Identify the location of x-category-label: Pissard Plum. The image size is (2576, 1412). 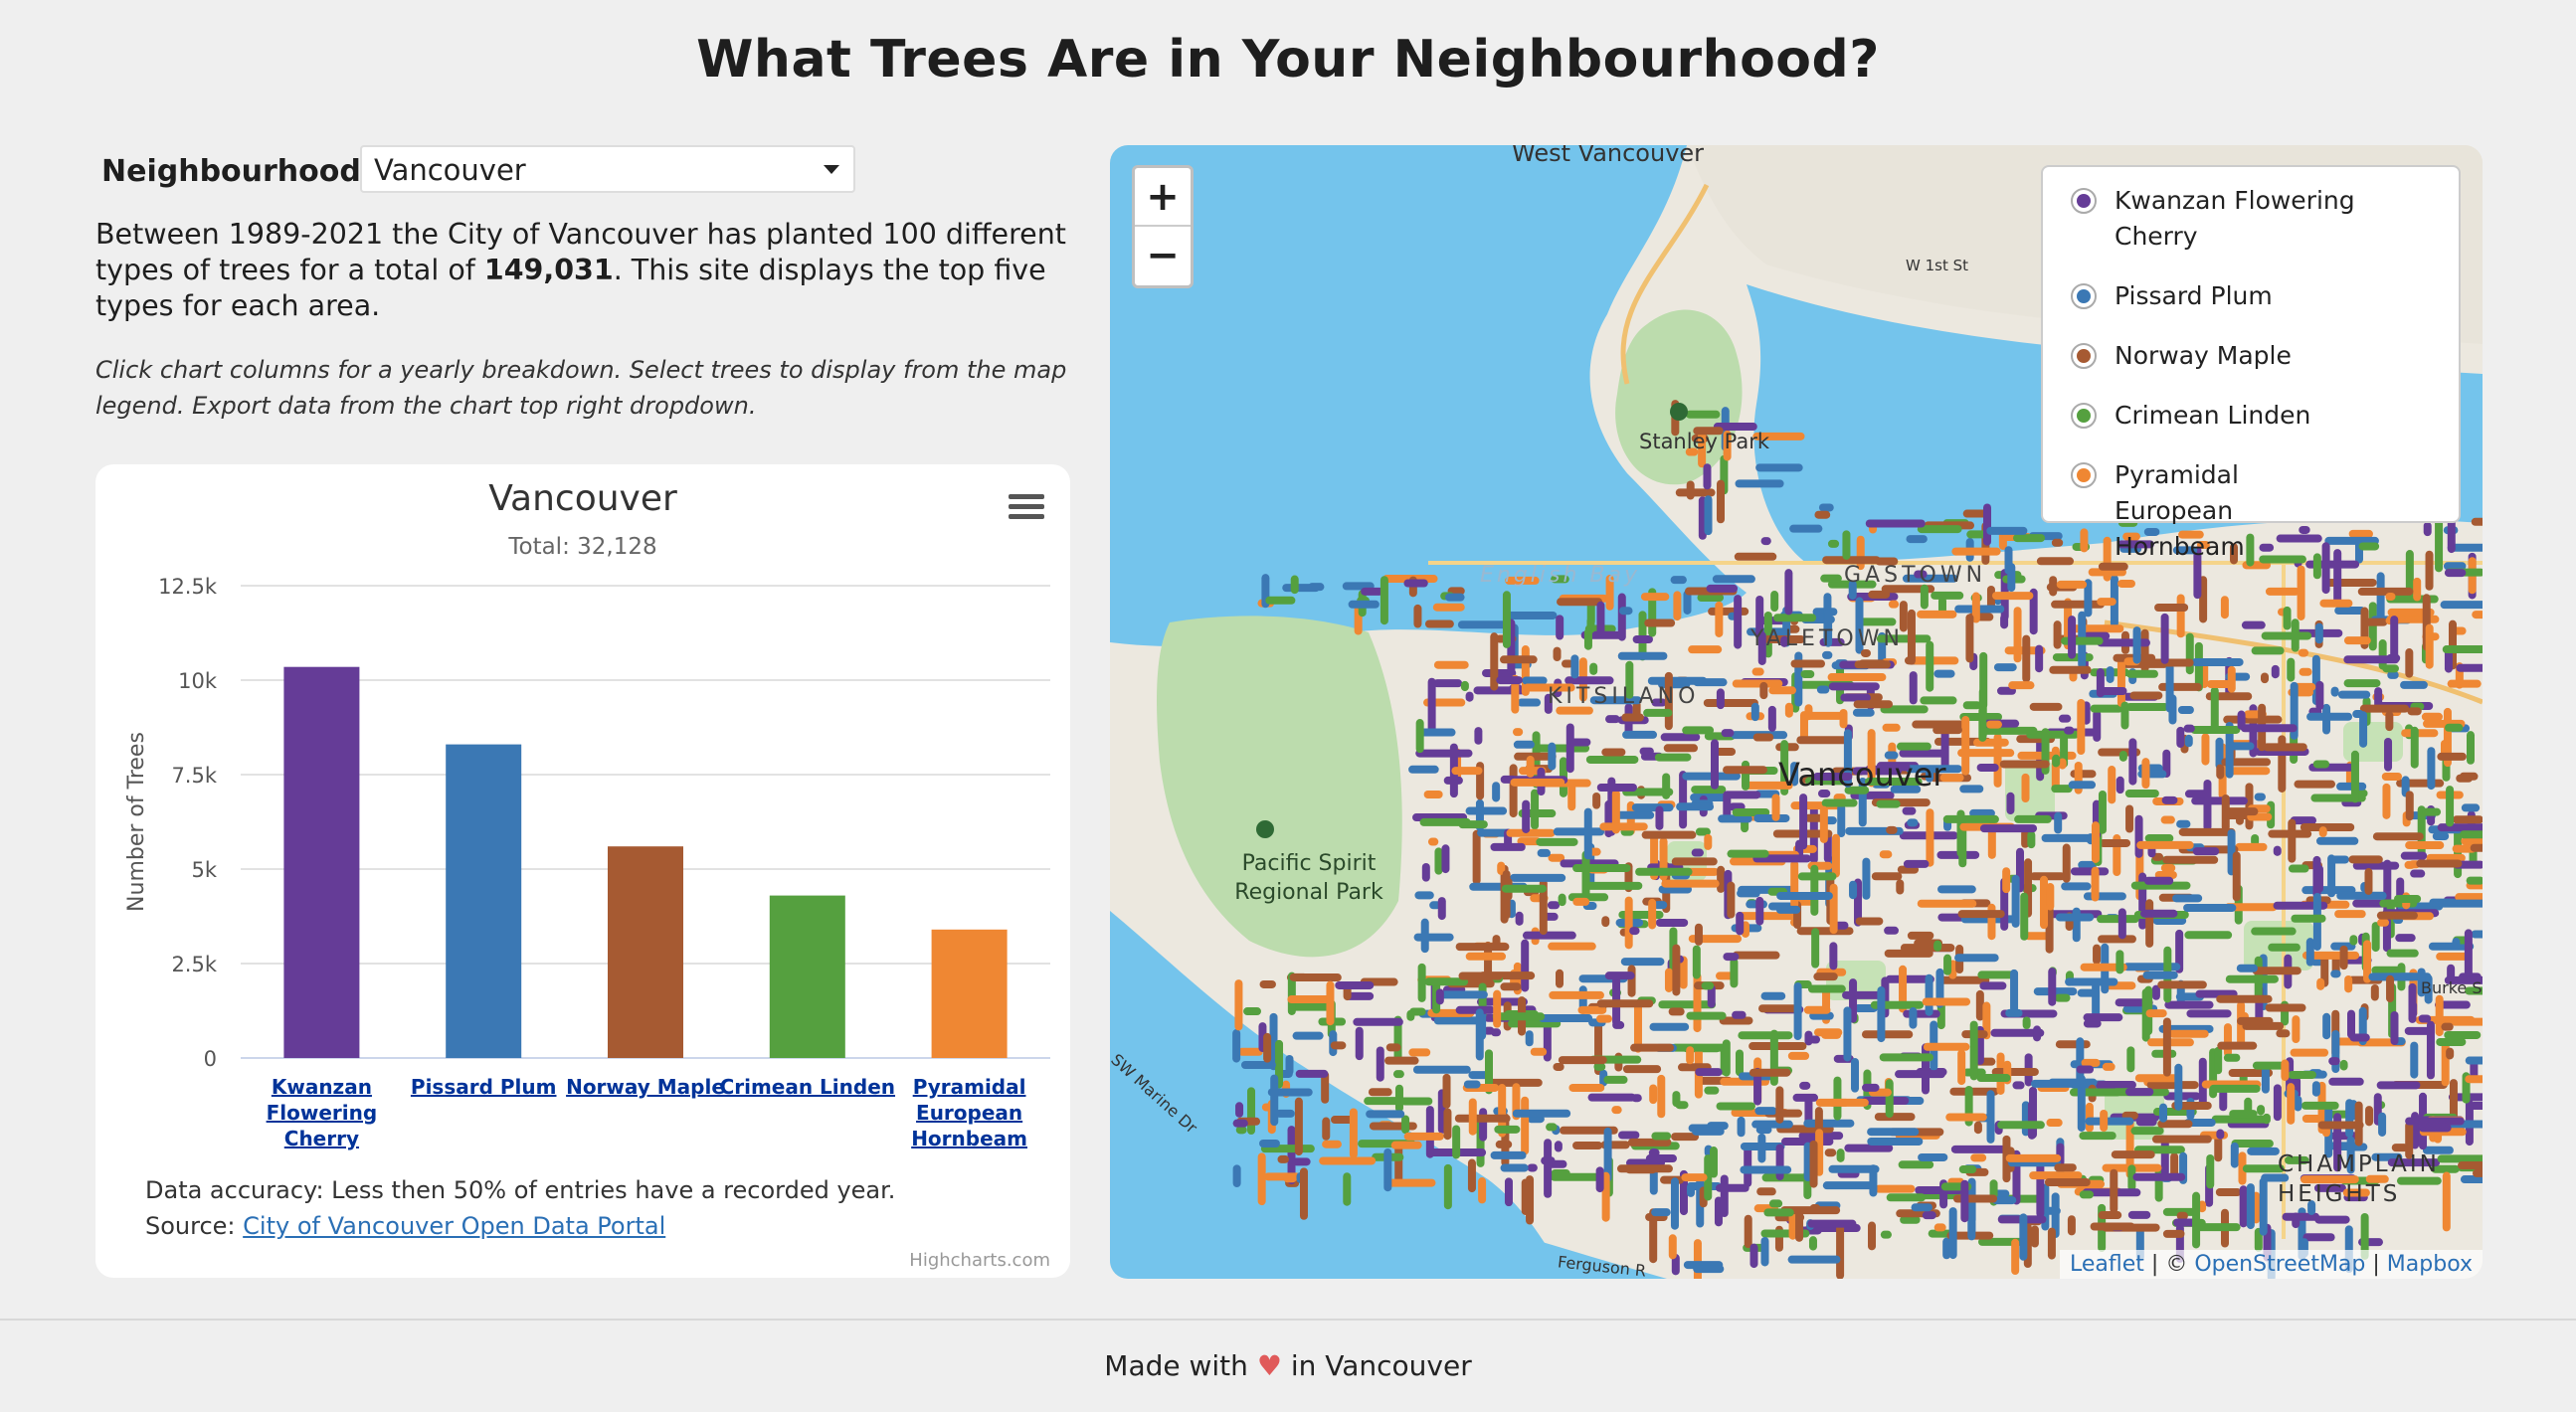
(484, 1087).